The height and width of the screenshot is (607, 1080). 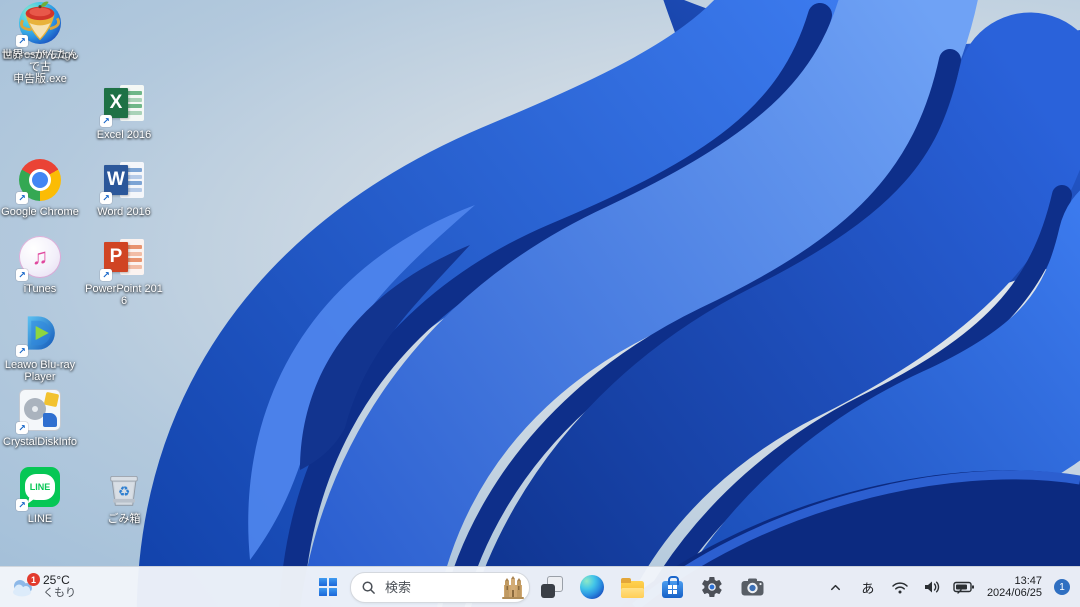 What do you see at coordinates (40, 417) in the screenshot?
I see `desktop-icon-crystaldiskinfo: ↗ CrystalDiskInfo` at bounding box center [40, 417].